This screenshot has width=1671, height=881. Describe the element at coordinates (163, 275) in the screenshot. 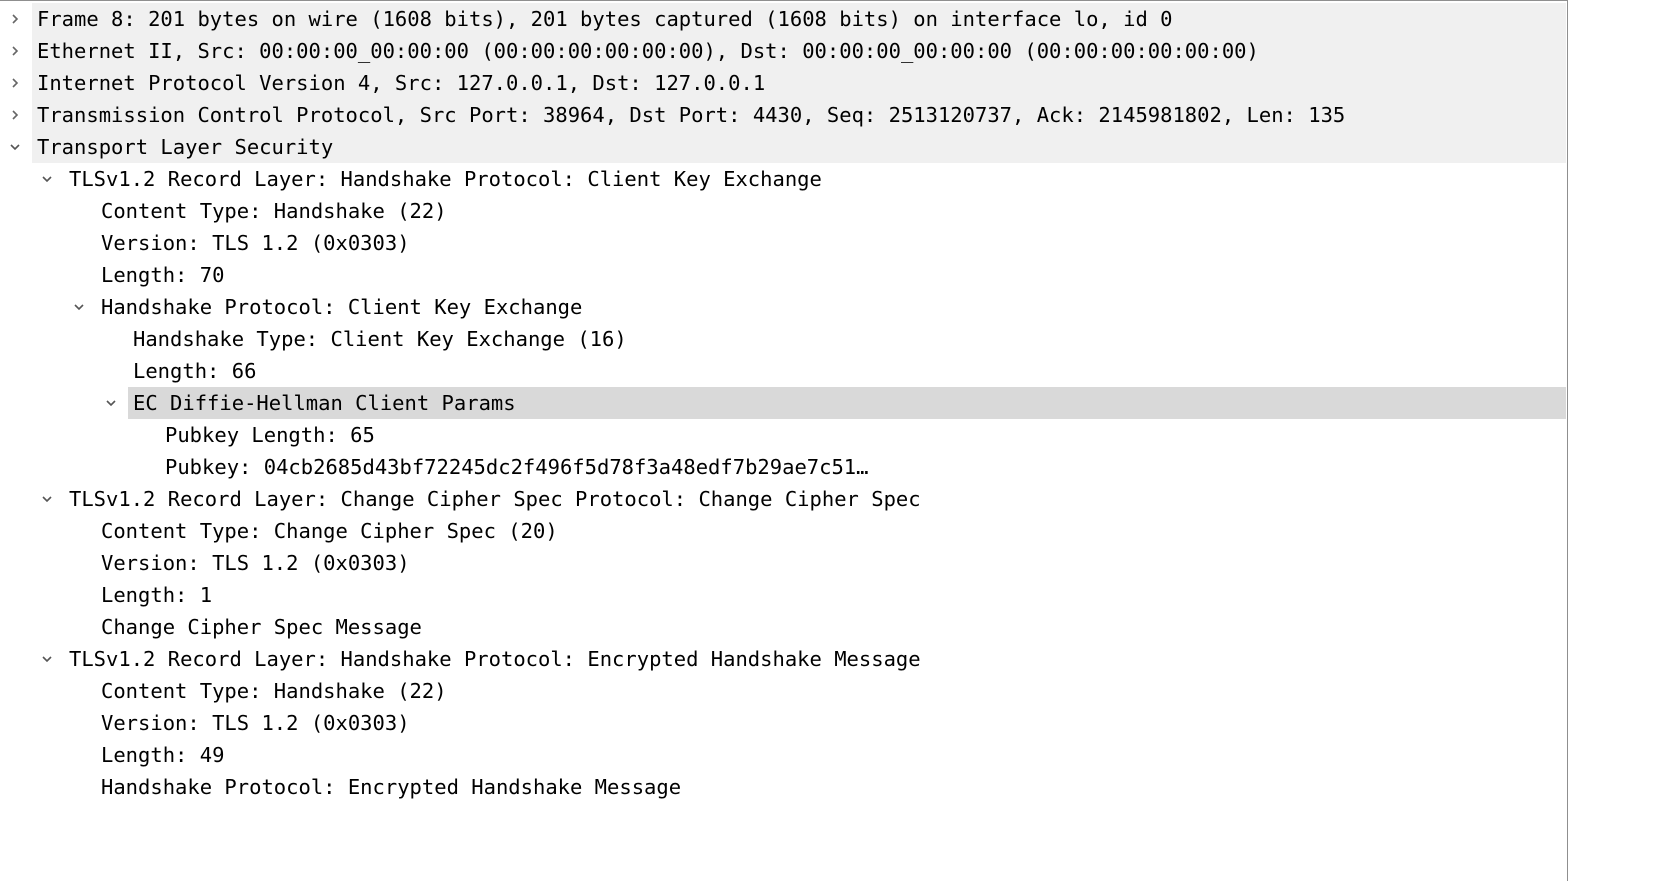

I see `tree-row-label: Length: 70` at that location.